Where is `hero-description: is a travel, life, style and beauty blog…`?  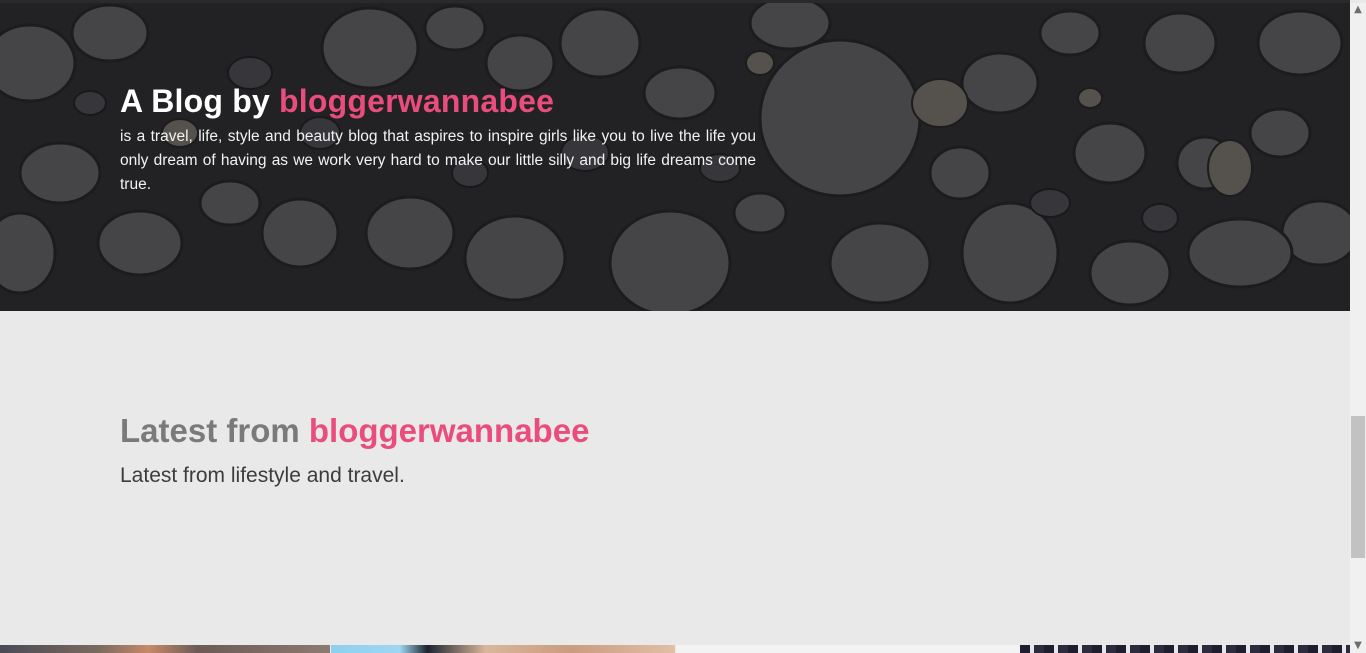 hero-description: is a travel, life, style and beauty blog… is located at coordinates (438, 160).